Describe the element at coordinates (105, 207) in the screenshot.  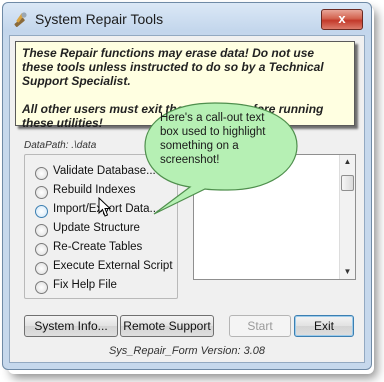
I see `mouse-pointer-icon` at that location.